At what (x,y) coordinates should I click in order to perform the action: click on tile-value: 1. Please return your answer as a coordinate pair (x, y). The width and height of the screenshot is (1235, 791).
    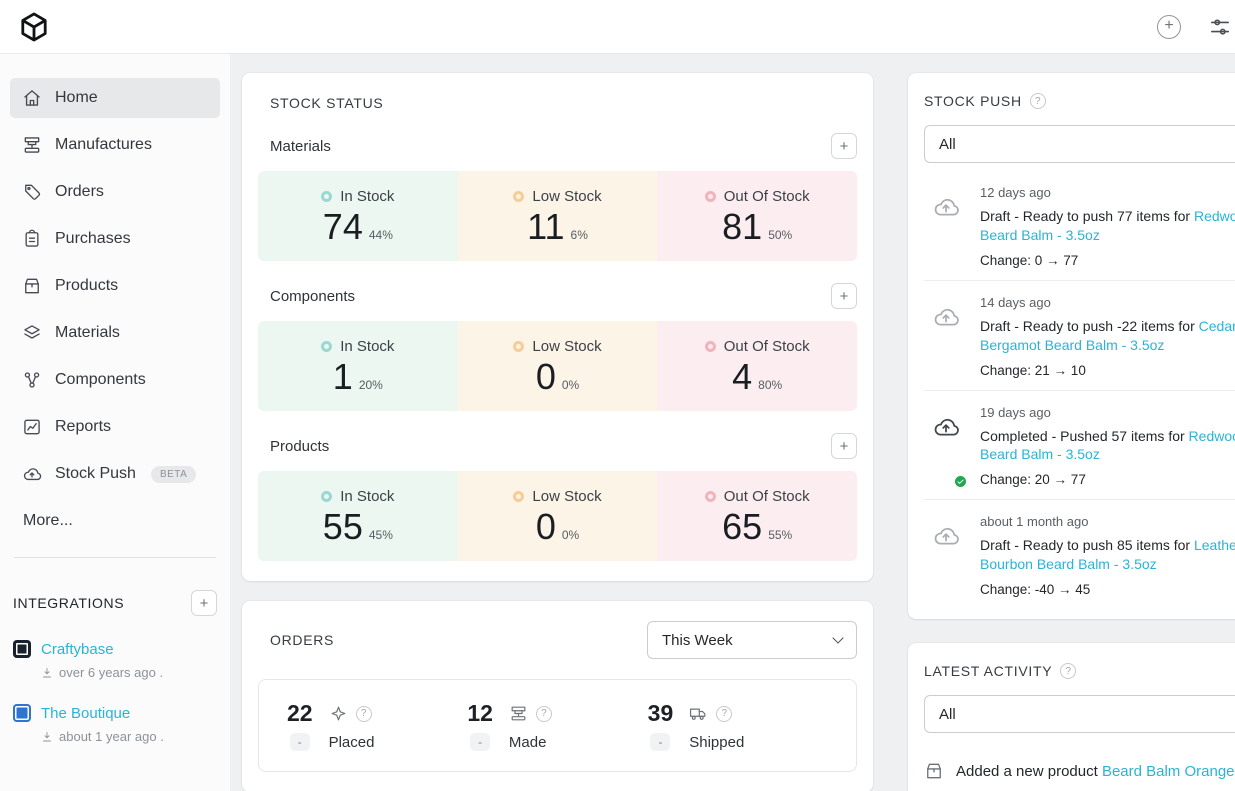
    Looking at the image, I should click on (342, 377).